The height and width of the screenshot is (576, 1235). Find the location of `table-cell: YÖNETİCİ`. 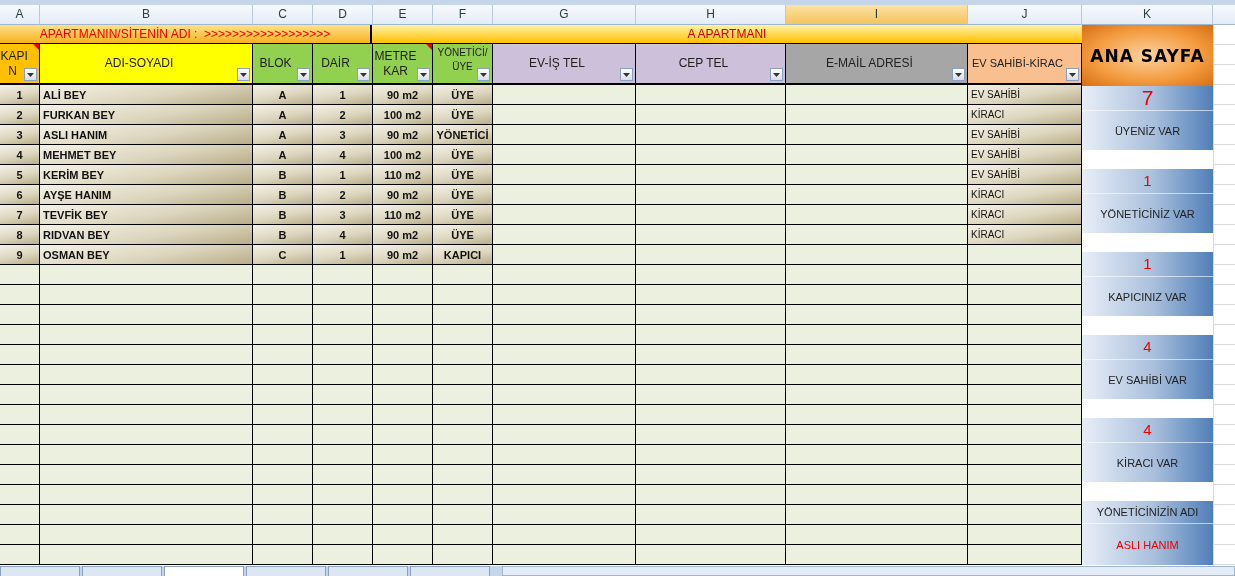

table-cell: YÖNETİCİ is located at coordinates (463, 135).